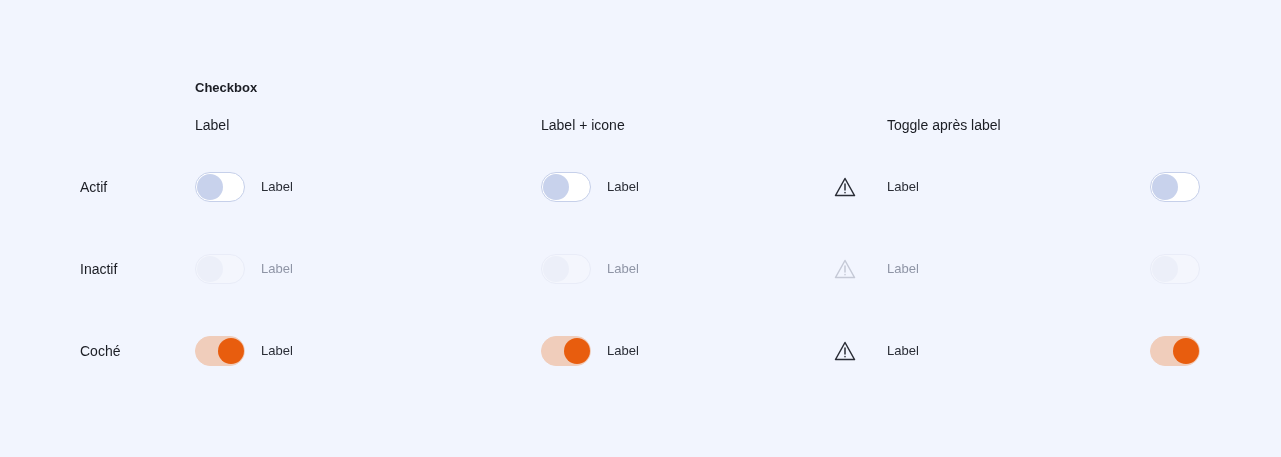  What do you see at coordinates (100, 351) in the screenshot?
I see `row-label: Coché` at bounding box center [100, 351].